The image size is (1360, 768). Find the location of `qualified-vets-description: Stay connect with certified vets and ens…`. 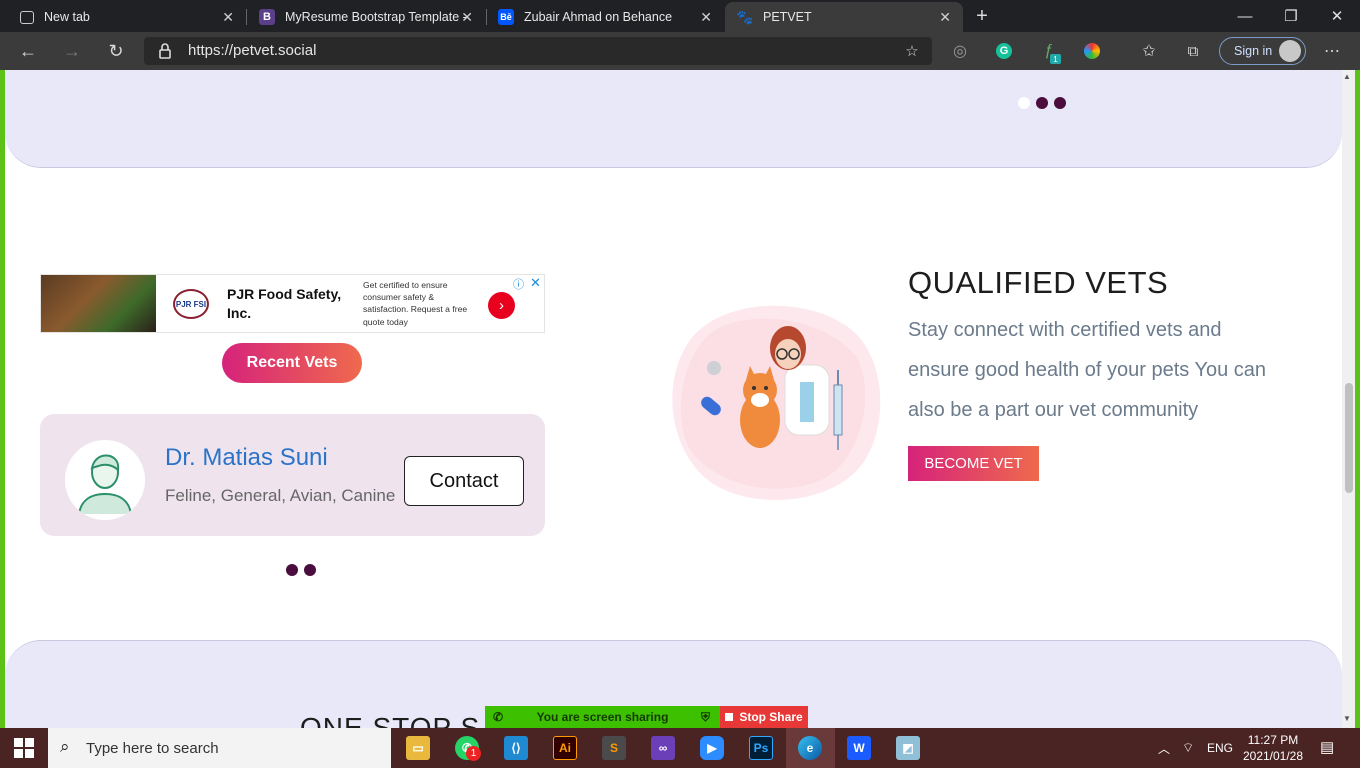

qualified-vets-description: Stay connect with certified vets and ens… is located at coordinates (1087, 370).